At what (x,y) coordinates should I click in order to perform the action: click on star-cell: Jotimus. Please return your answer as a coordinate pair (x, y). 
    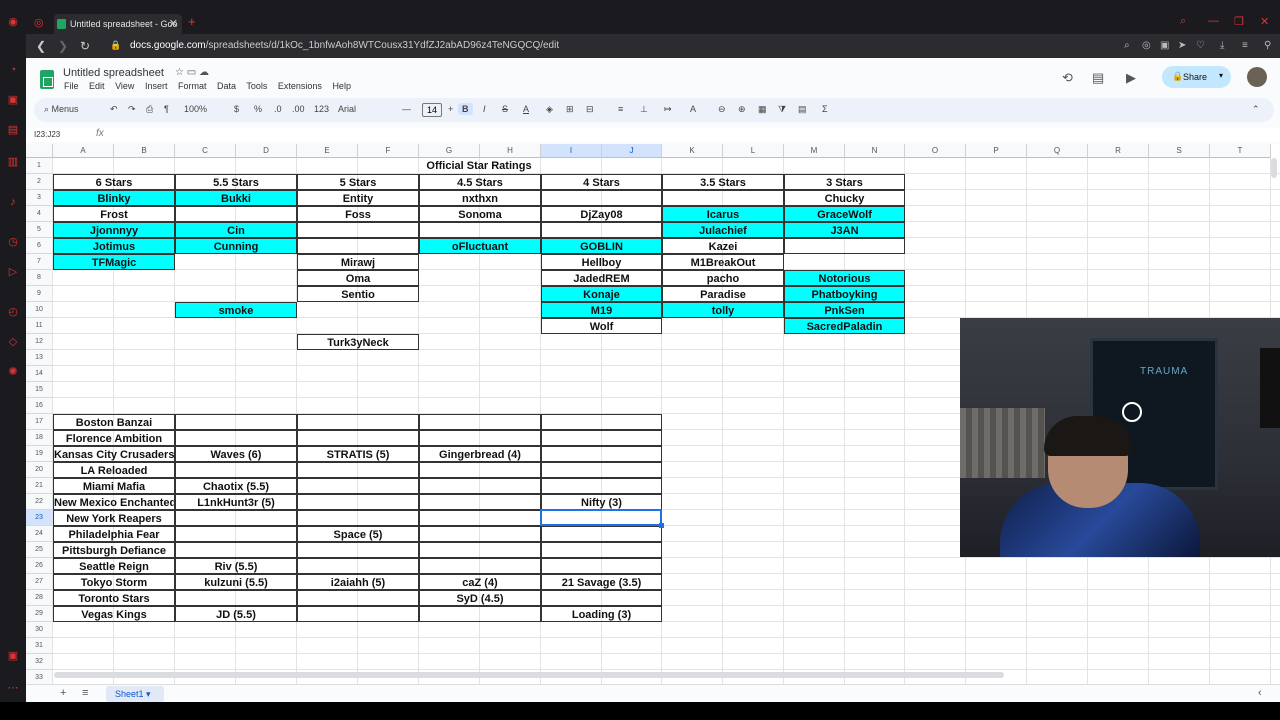
    Looking at the image, I should click on (114, 246).